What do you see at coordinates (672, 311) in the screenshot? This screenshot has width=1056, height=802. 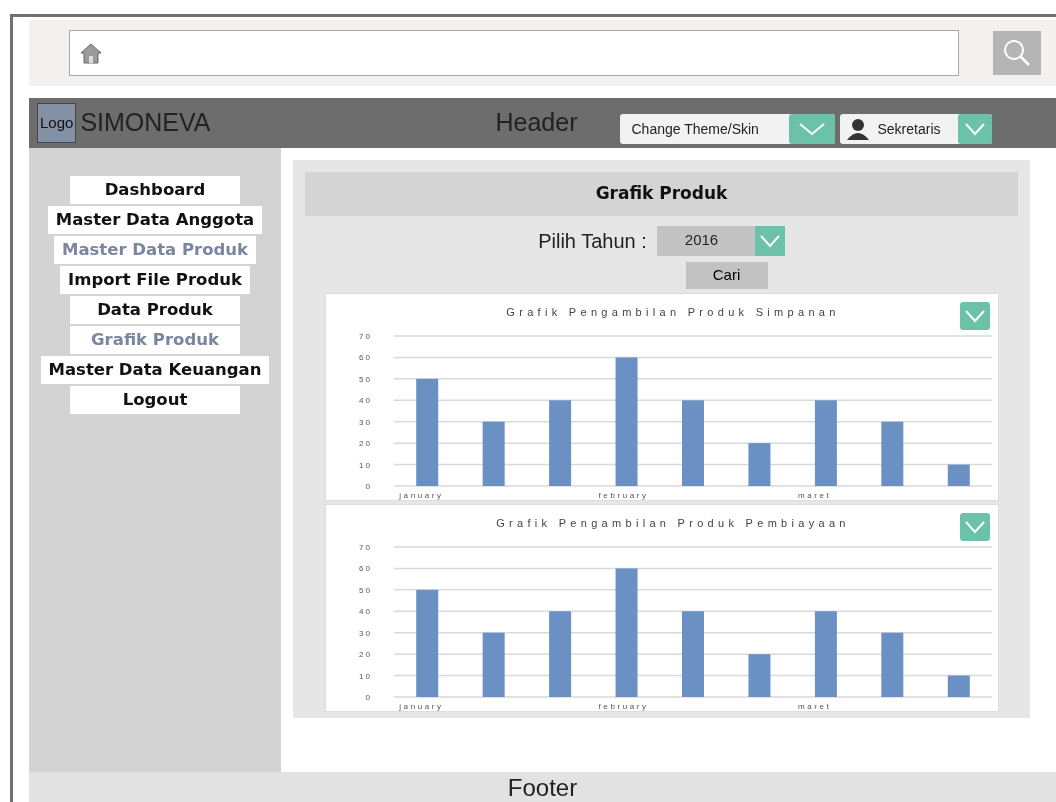 I see `chart-title: Grafik Pengambilan Produk Simpanan` at bounding box center [672, 311].